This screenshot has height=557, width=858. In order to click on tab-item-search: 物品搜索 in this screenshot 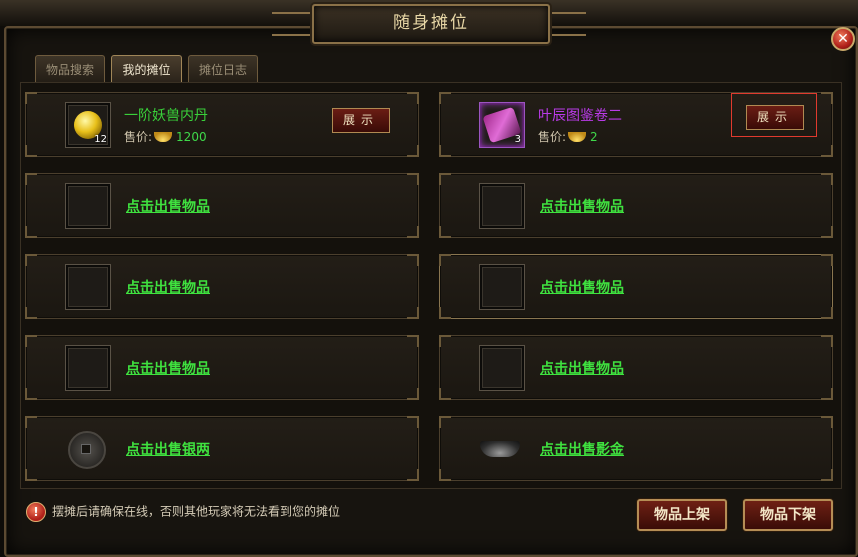, I will do `click(70, 69)`.